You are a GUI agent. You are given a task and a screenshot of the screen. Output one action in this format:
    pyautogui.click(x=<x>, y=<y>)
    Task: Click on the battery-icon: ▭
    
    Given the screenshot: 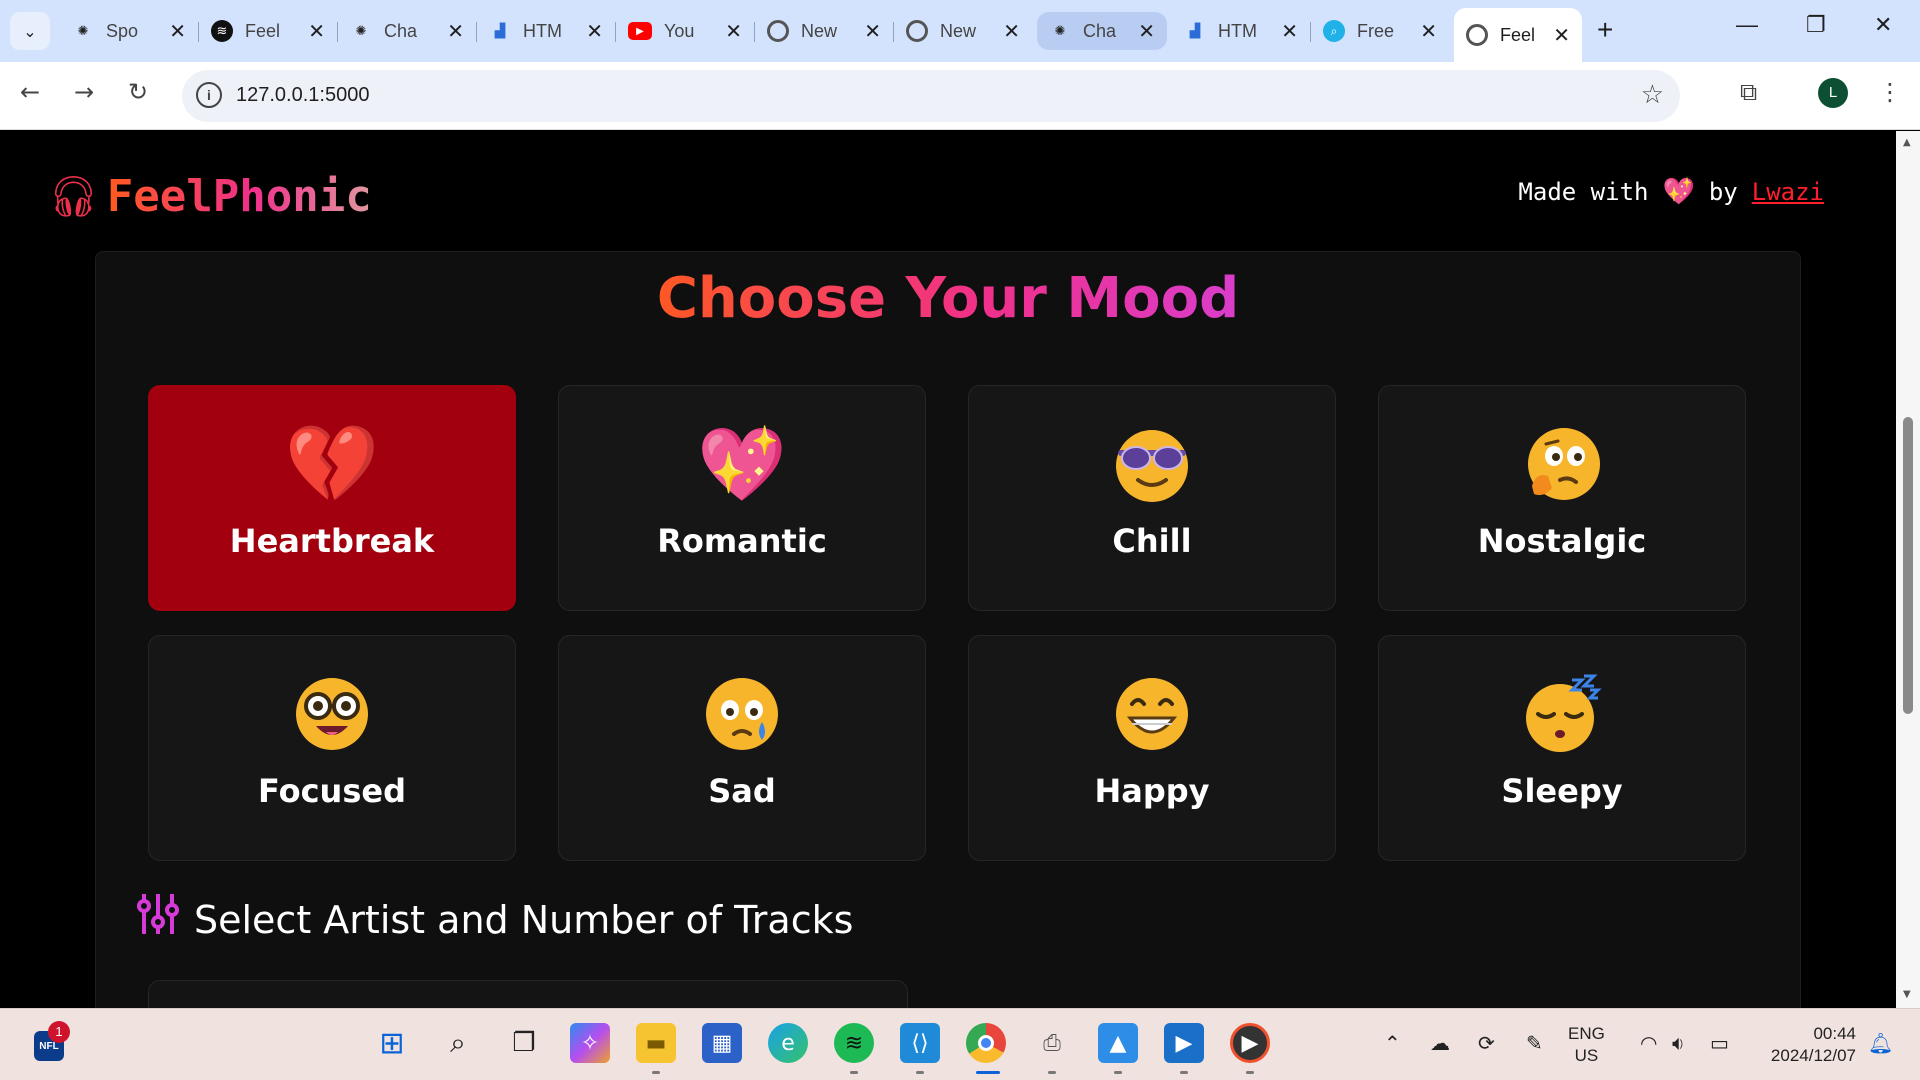 What is the action you would take?
    pyautogui.click(x=1719, y=1043)
    